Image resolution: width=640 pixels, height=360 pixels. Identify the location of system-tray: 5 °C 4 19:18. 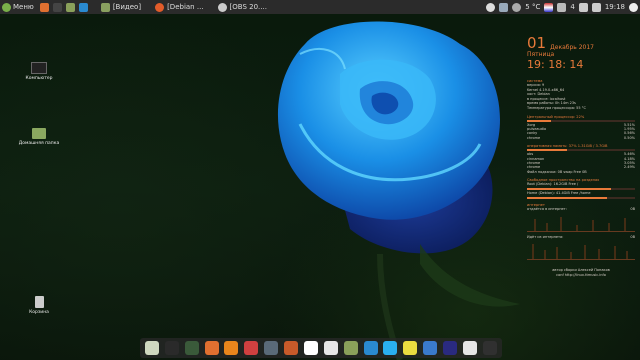
(562, 7).